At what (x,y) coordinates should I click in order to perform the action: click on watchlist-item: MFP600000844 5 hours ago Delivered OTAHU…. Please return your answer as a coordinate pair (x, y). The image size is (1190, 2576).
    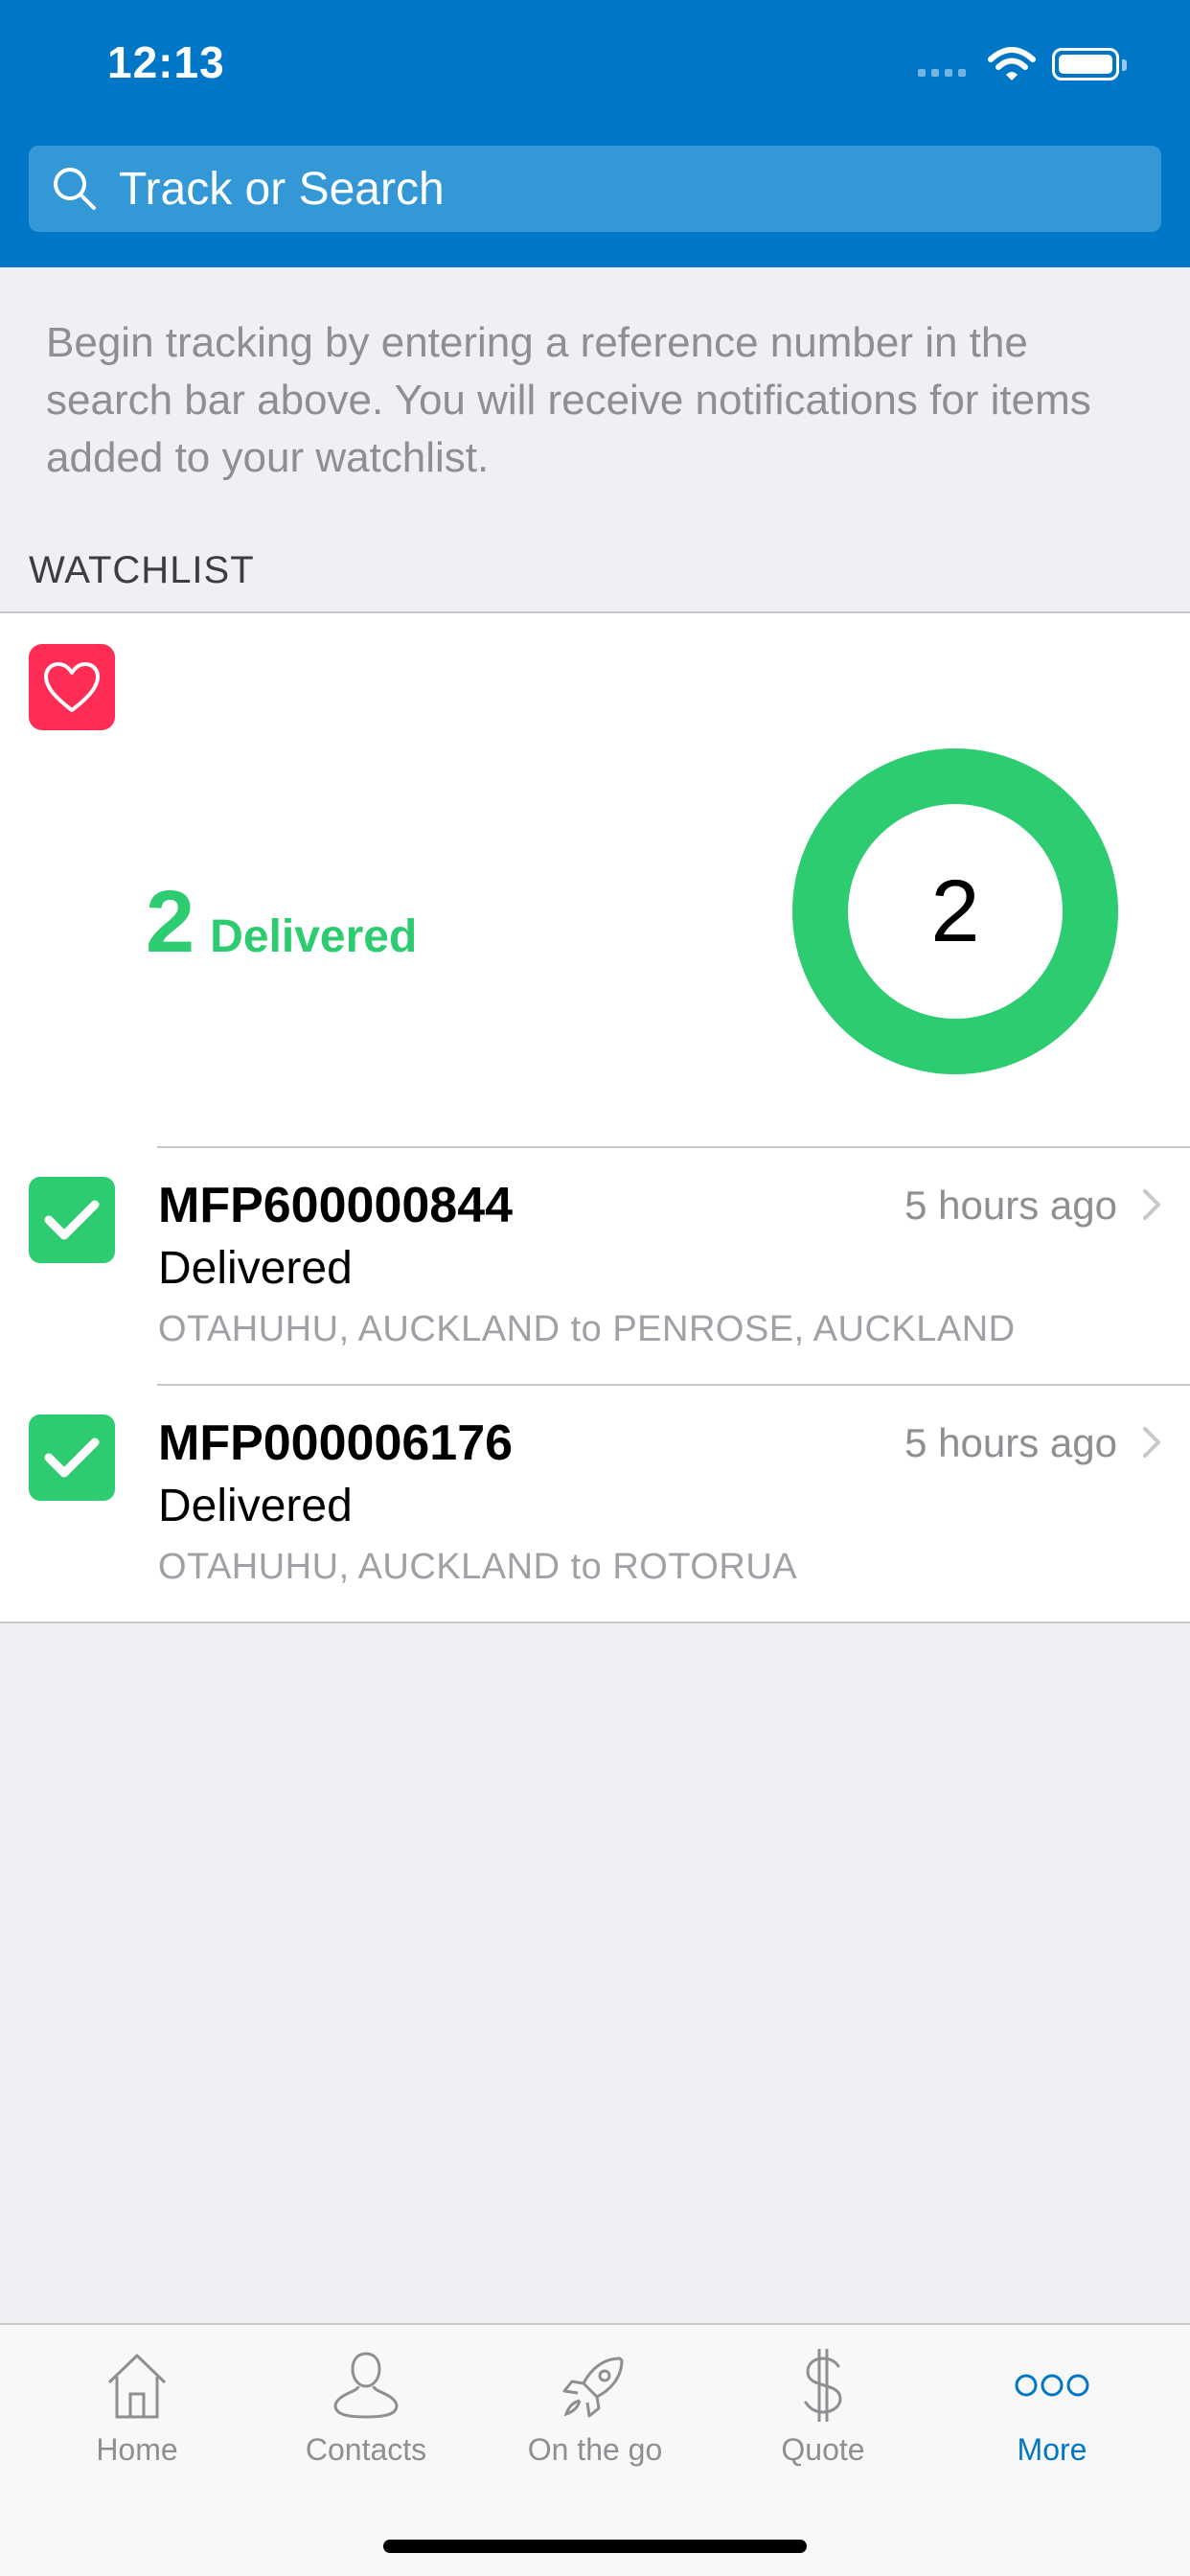
    Looking at the image, I should click on (595, 1265).